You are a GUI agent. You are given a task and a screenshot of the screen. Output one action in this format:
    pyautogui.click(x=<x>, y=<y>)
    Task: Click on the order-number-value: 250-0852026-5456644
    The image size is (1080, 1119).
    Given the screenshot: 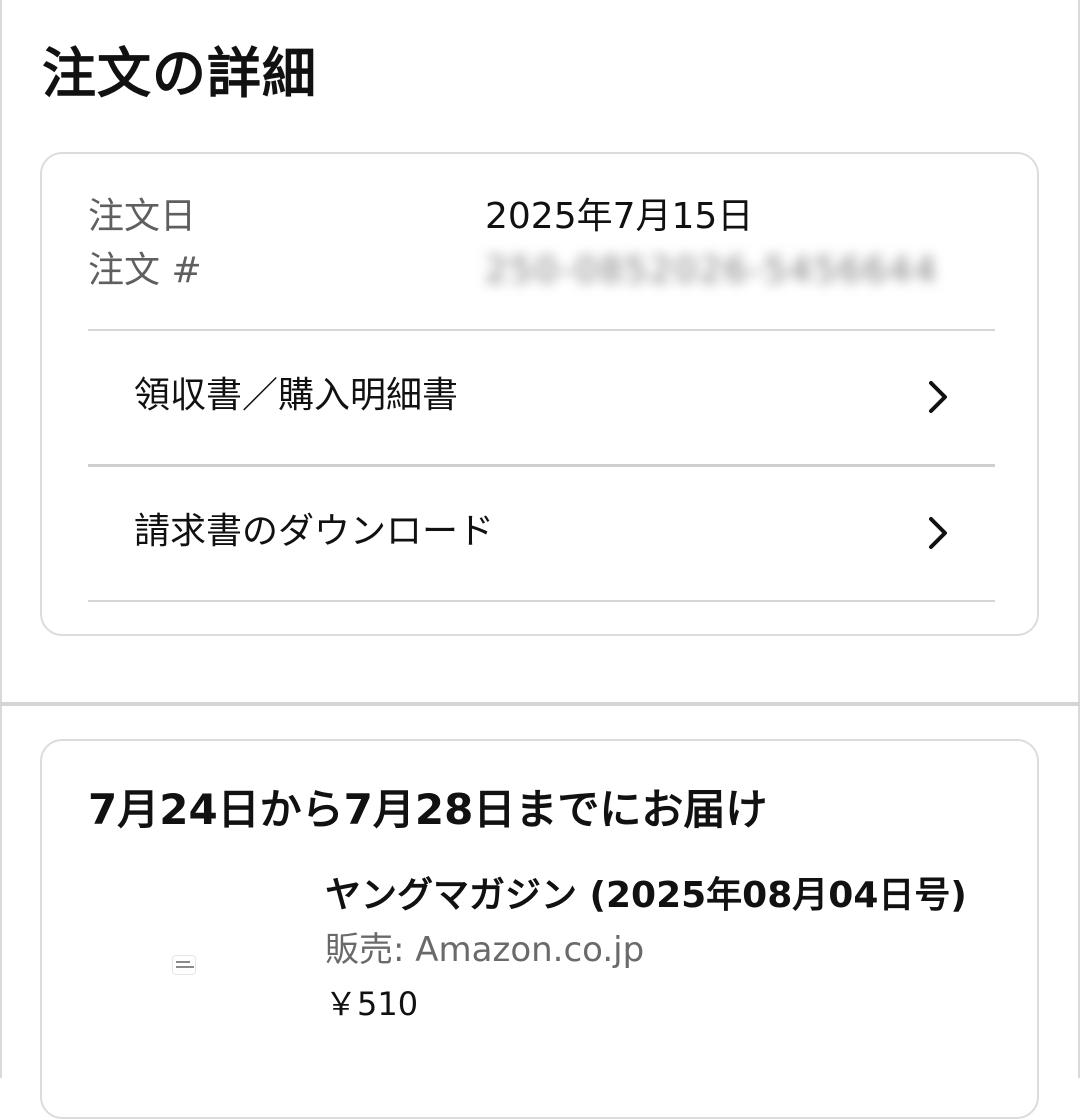 What is the action you would take?
    pyautogui.click(x=712, y=270)
    